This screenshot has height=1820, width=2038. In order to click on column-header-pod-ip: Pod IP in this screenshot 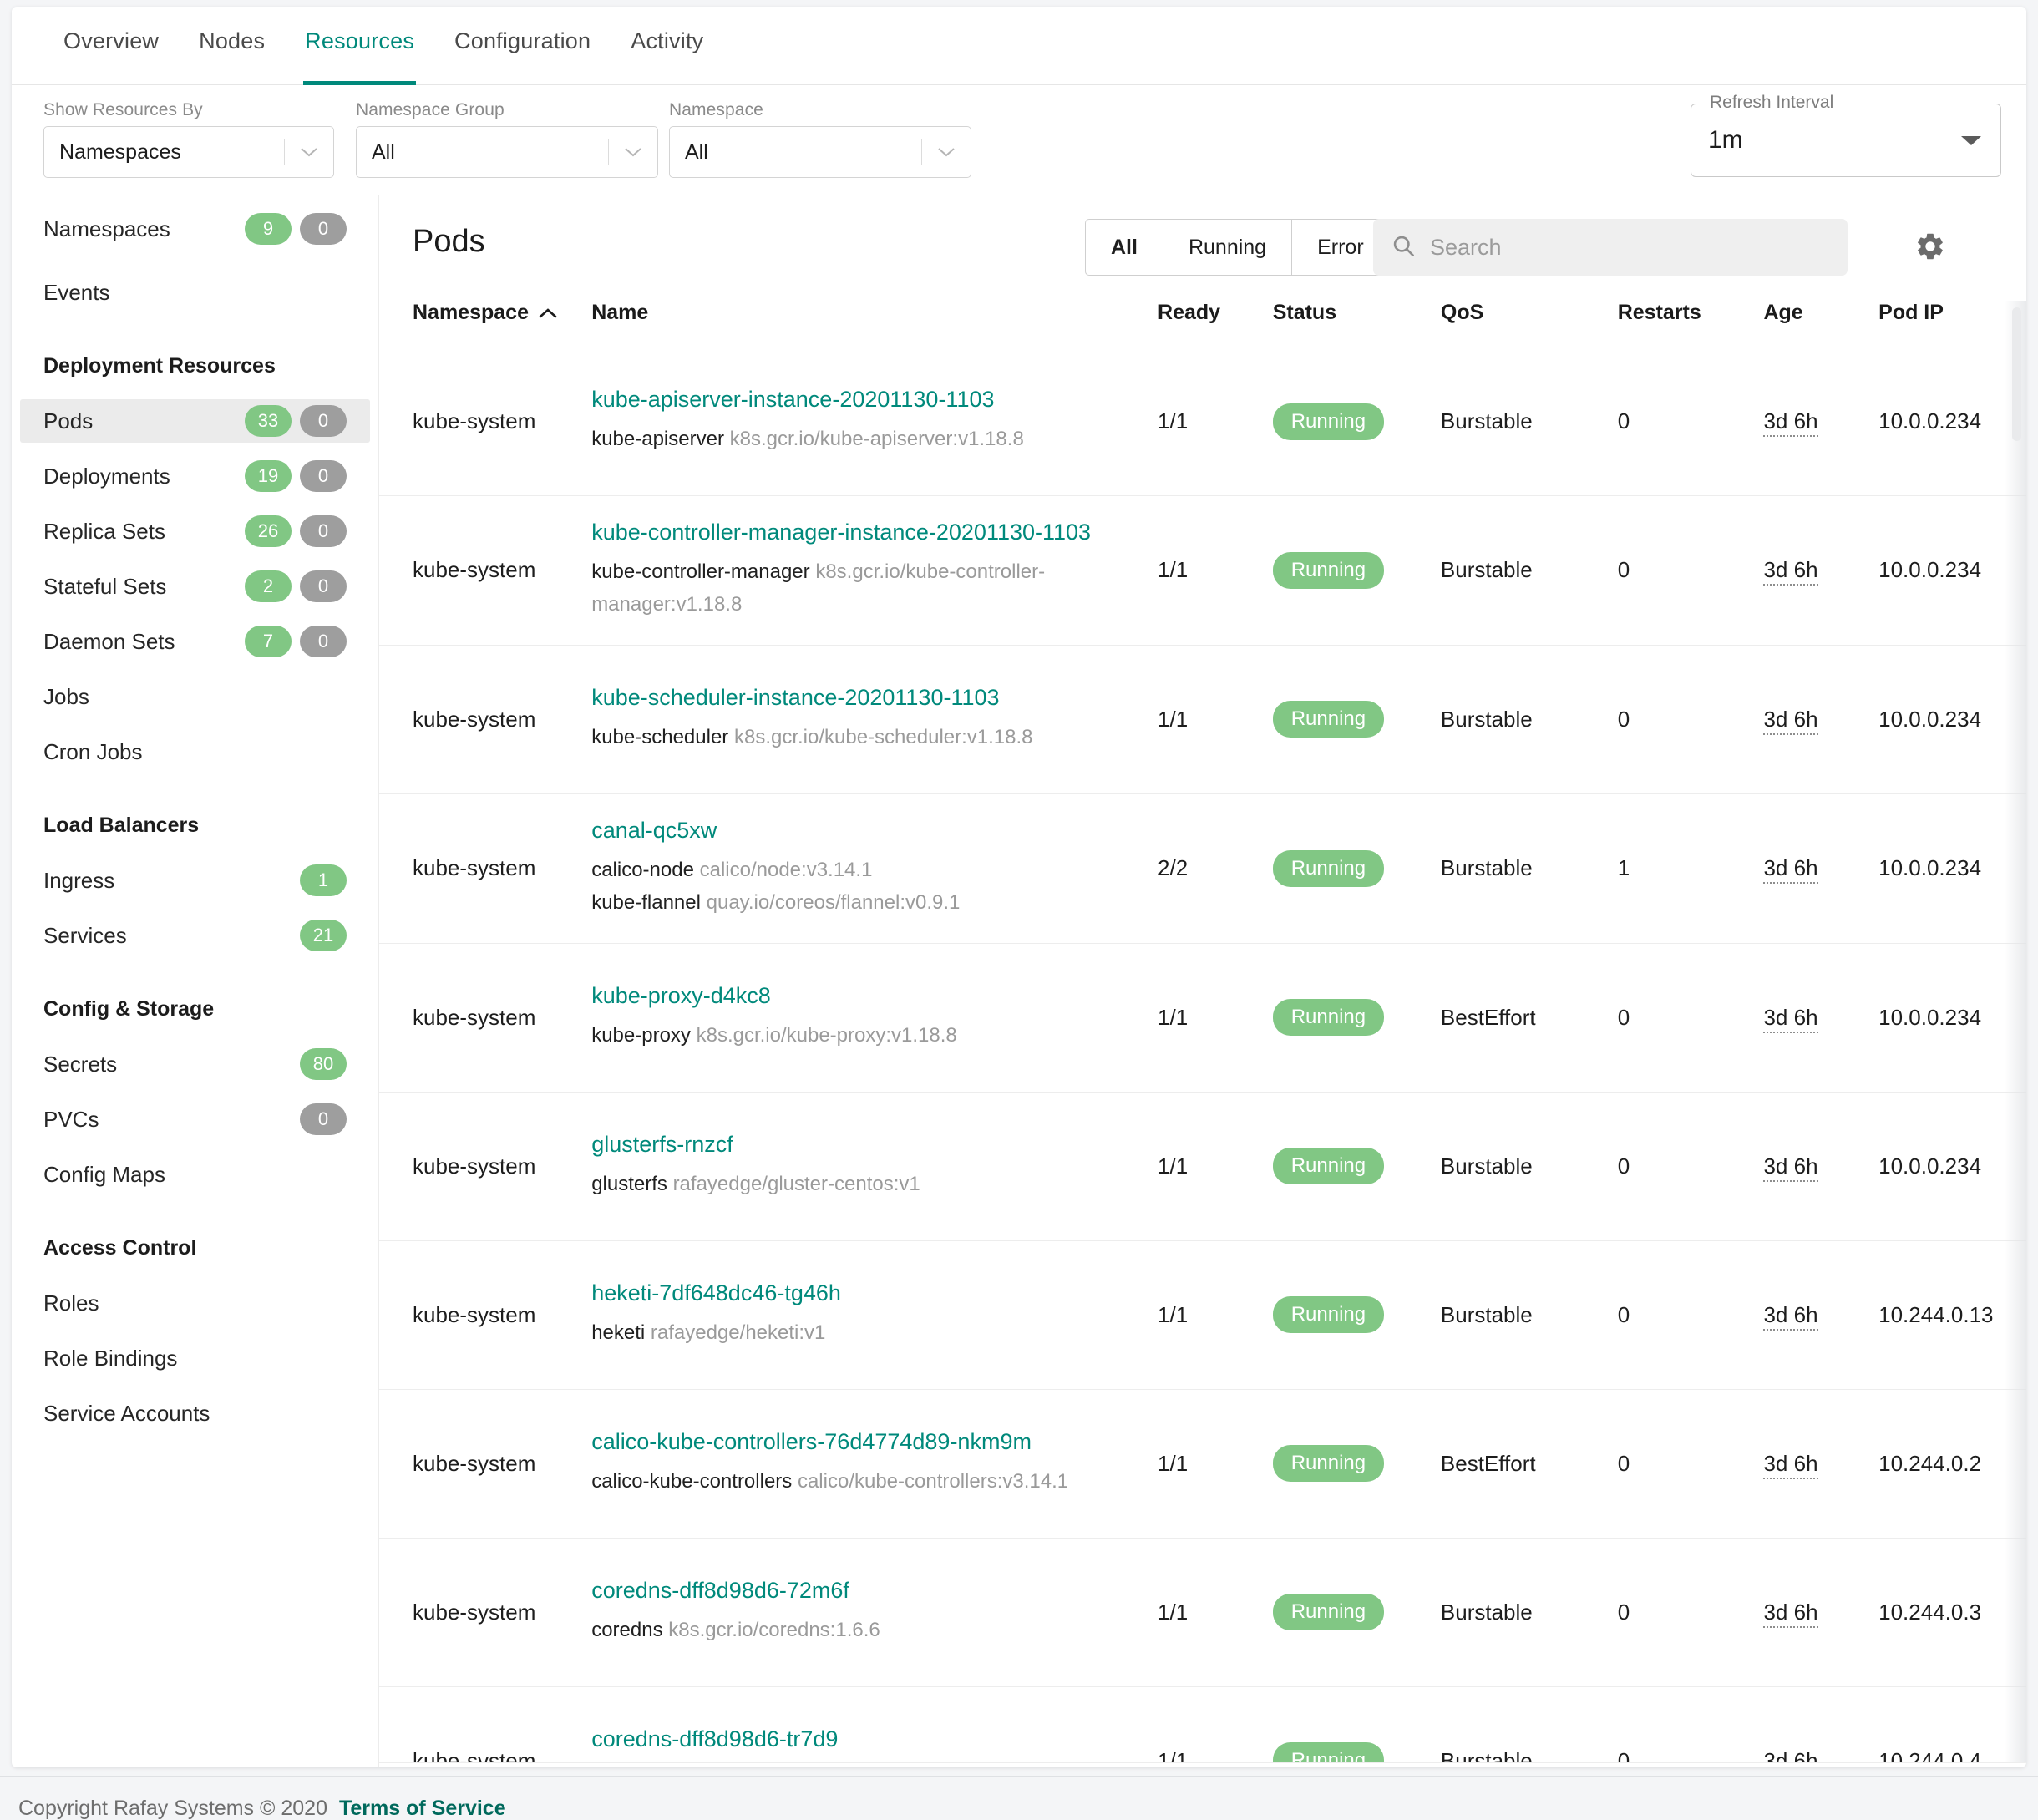, I will do `click(1952, 324)`.